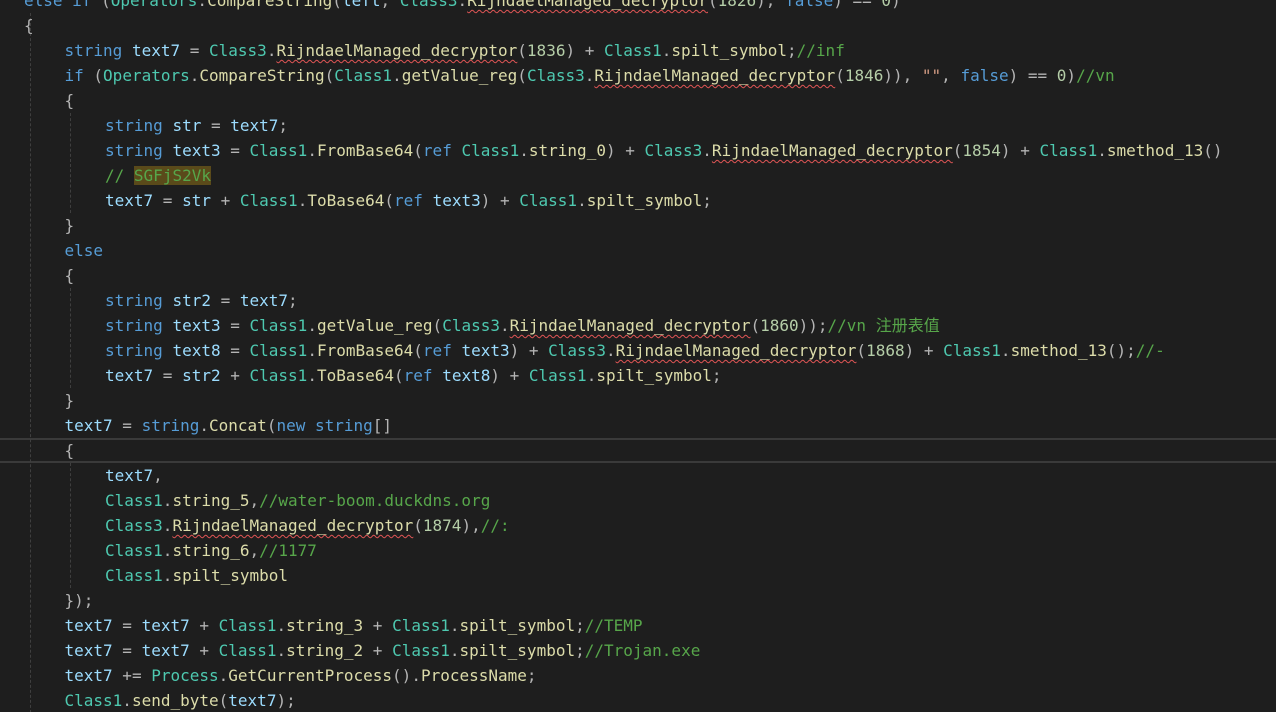 The height and width of the screenshot is (712, 1276). What do you see at coordinates (1150, 350) in the screenshot?
I see `code-token: //-` at bounding box center [1150, 350].